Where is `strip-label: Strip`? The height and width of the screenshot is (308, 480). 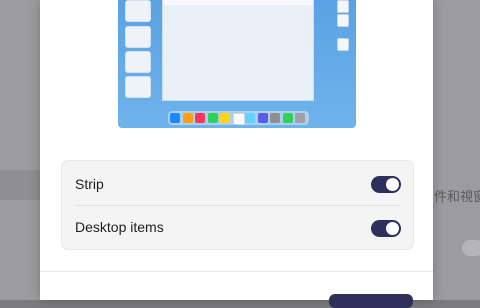
strip-label: Strip is located at coordinates (89, 184).